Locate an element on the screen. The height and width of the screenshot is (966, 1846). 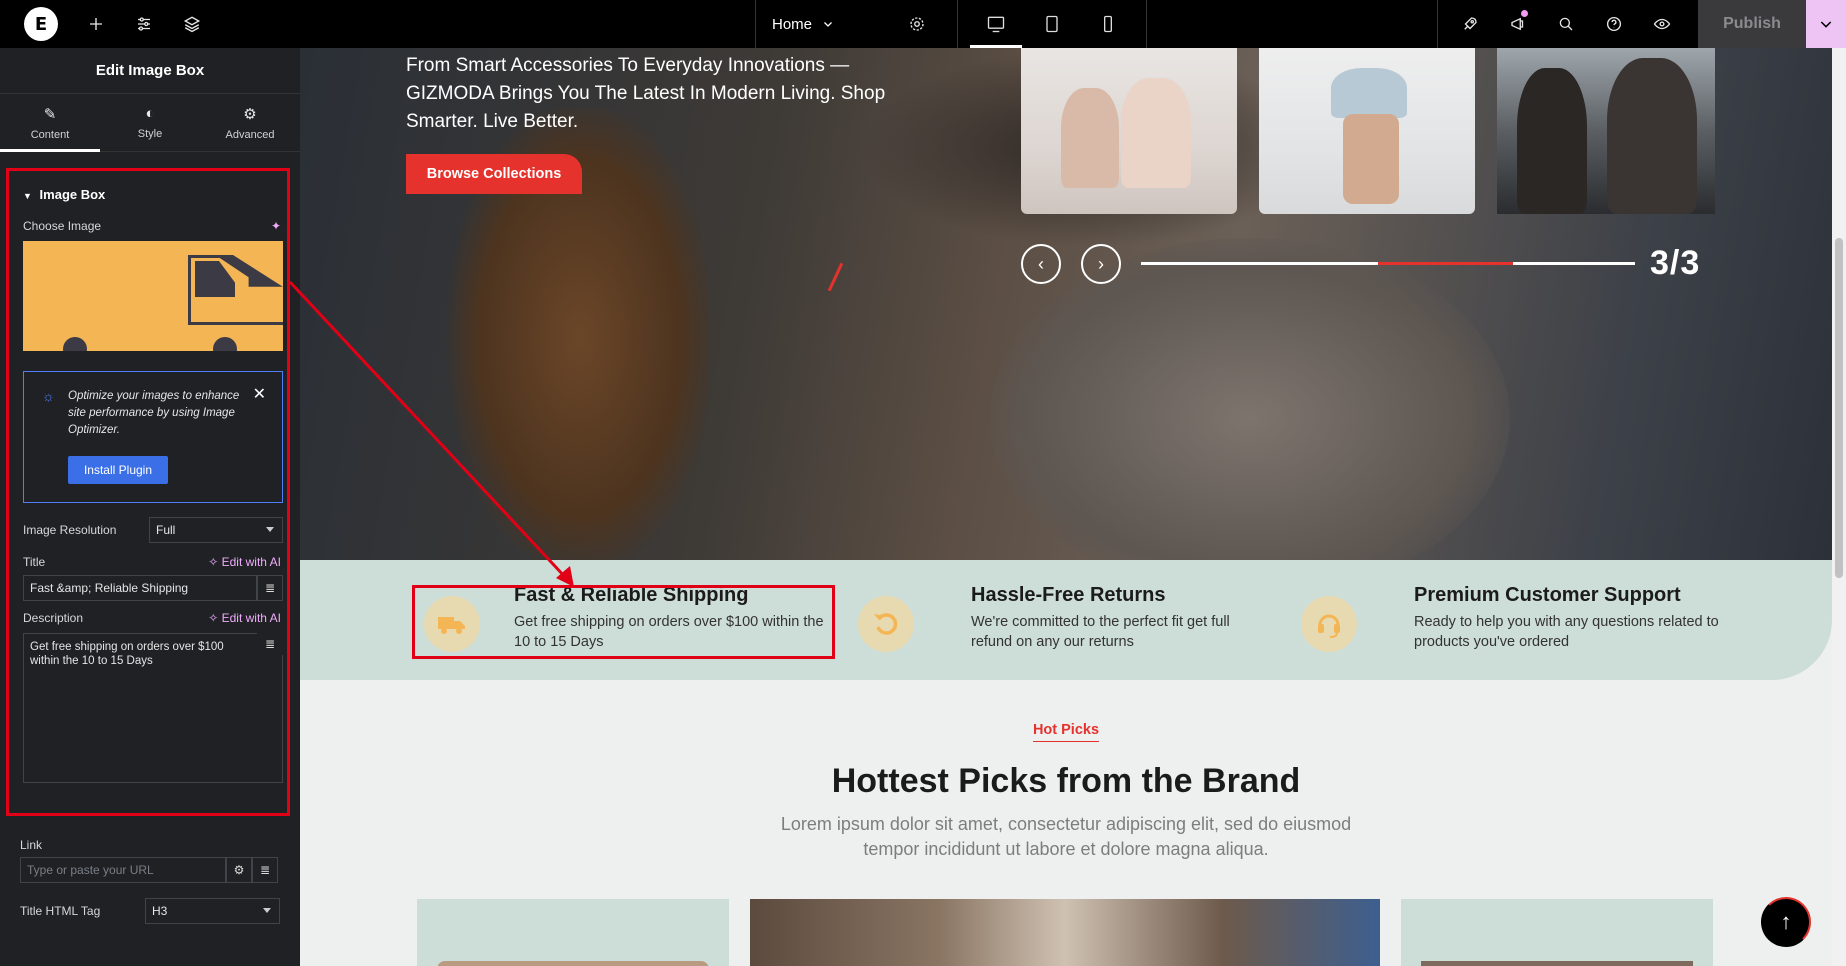
title-input: Fast &amp; Reliable Shipping is located at coordinates (140, 588).